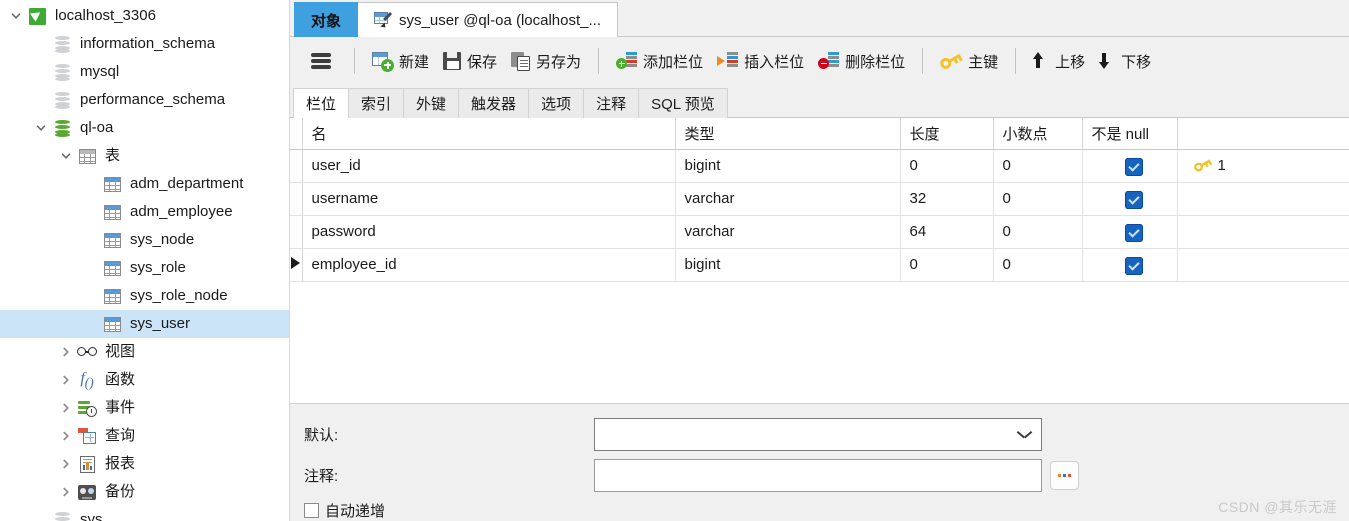 The width and height of the screenshot is (1349, 521). I want to click on add-field-button: 添加栏位, so click(659, 61).